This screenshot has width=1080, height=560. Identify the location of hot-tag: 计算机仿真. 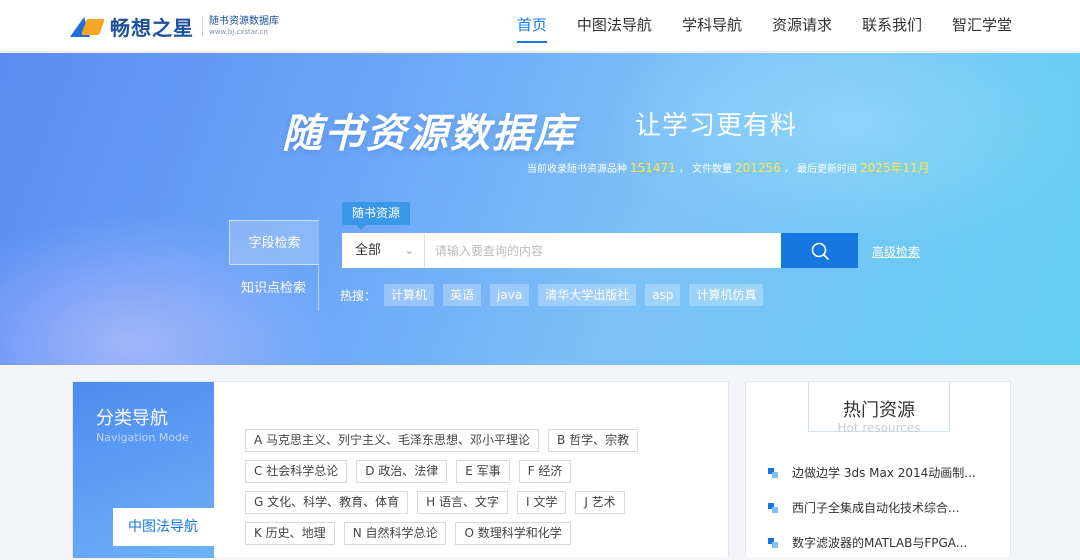
(726, 295).